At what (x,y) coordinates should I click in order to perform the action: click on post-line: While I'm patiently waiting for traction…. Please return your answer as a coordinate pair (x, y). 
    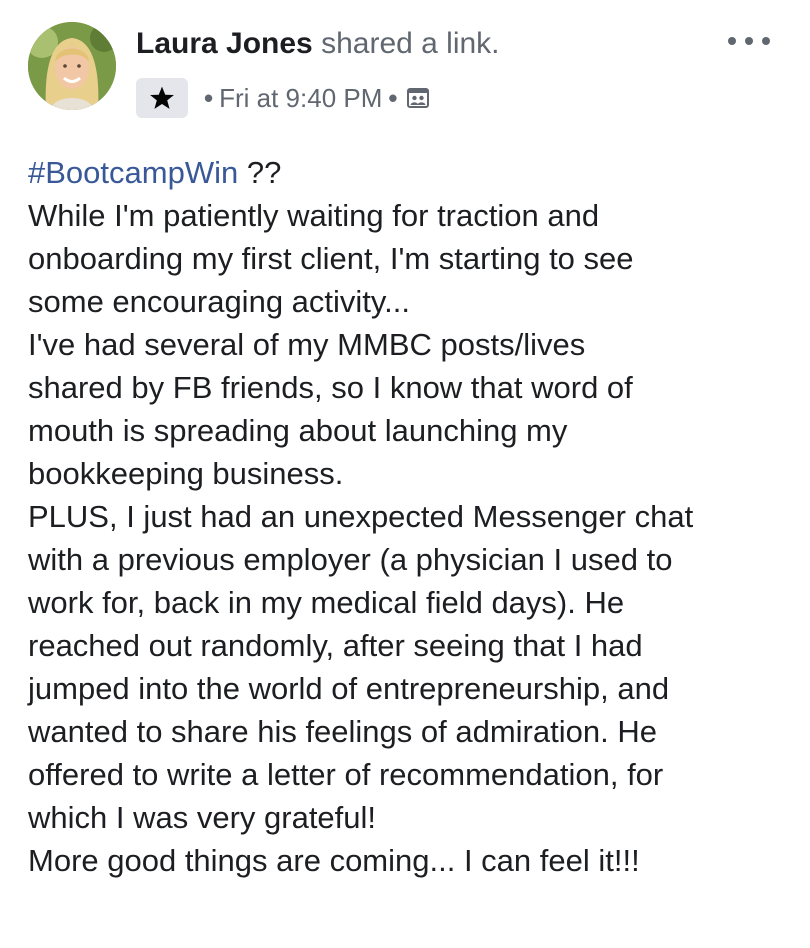
    Looking at the image, I should click on (314, 215).